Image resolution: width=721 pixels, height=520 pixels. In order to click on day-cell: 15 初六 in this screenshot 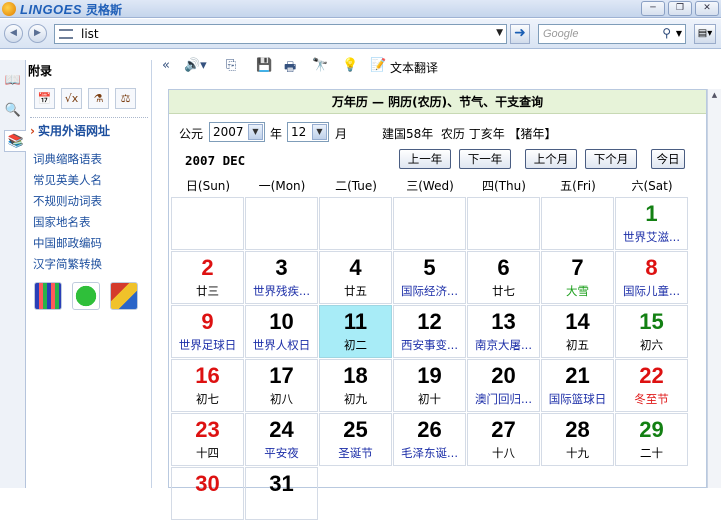, I will do `click(651, 331)`.